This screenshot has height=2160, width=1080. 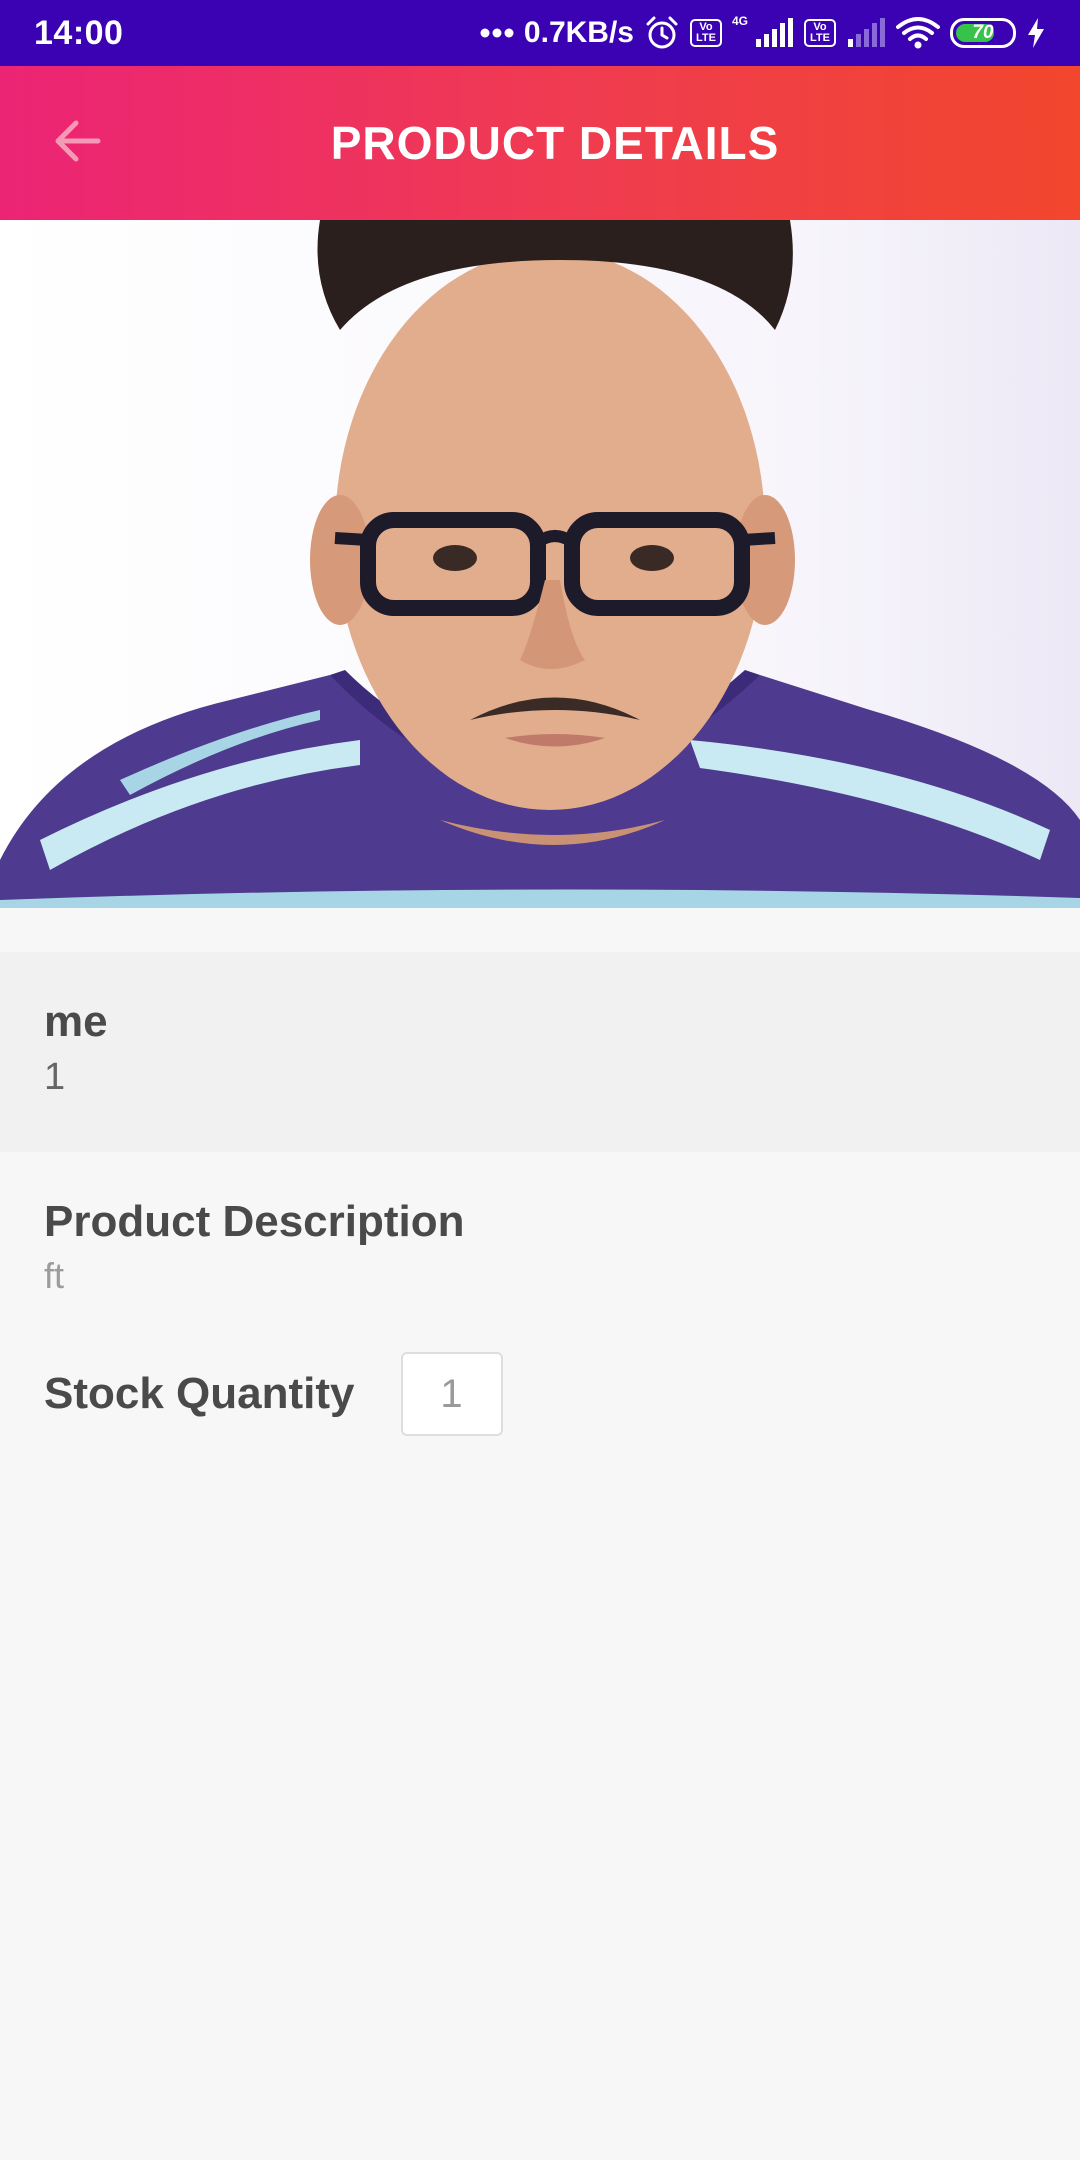 I want to click on network-type-label: 4G, so click(x=739, y=21).